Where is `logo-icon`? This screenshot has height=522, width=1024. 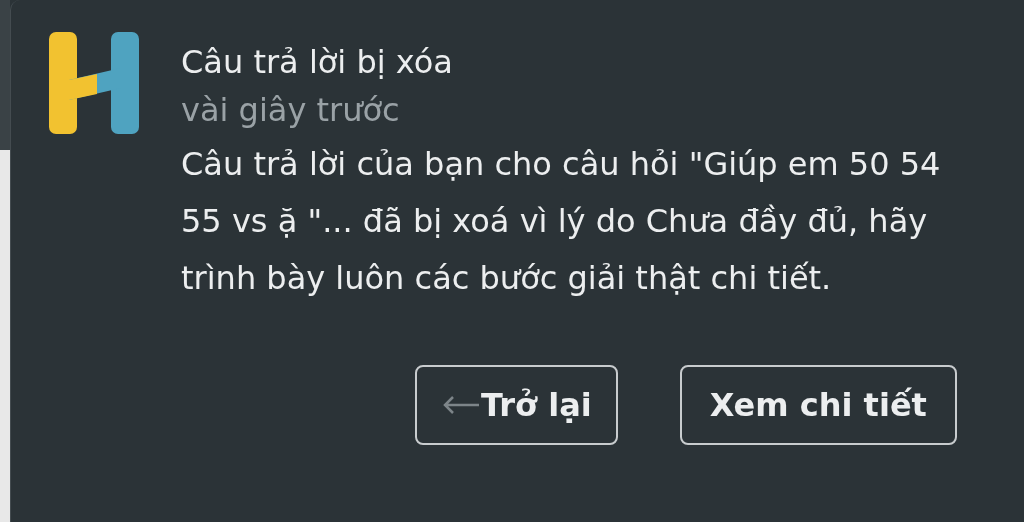 logo-icon is located at coordinates (95, 83).